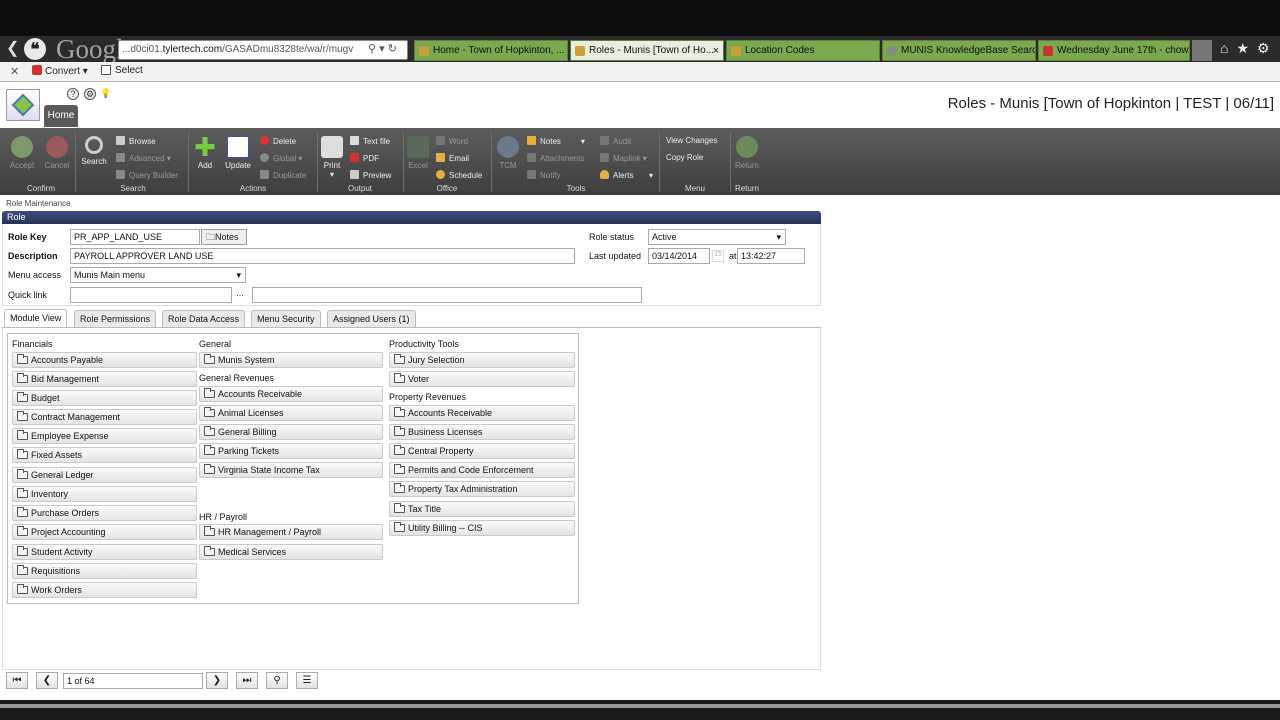 Image resolution: width=1280 pixels, height=720 pixels. Describe the element at coordinates (482, 528) in the screenshot. I see `module-button: Utility Billing -- CIS` at that location.